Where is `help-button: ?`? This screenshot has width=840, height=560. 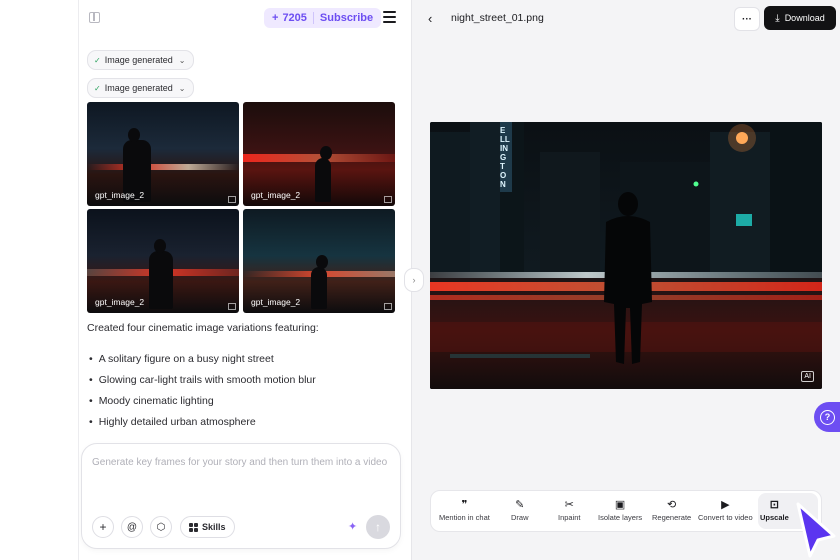 help-button: ? is located at coordinates (827, 417).